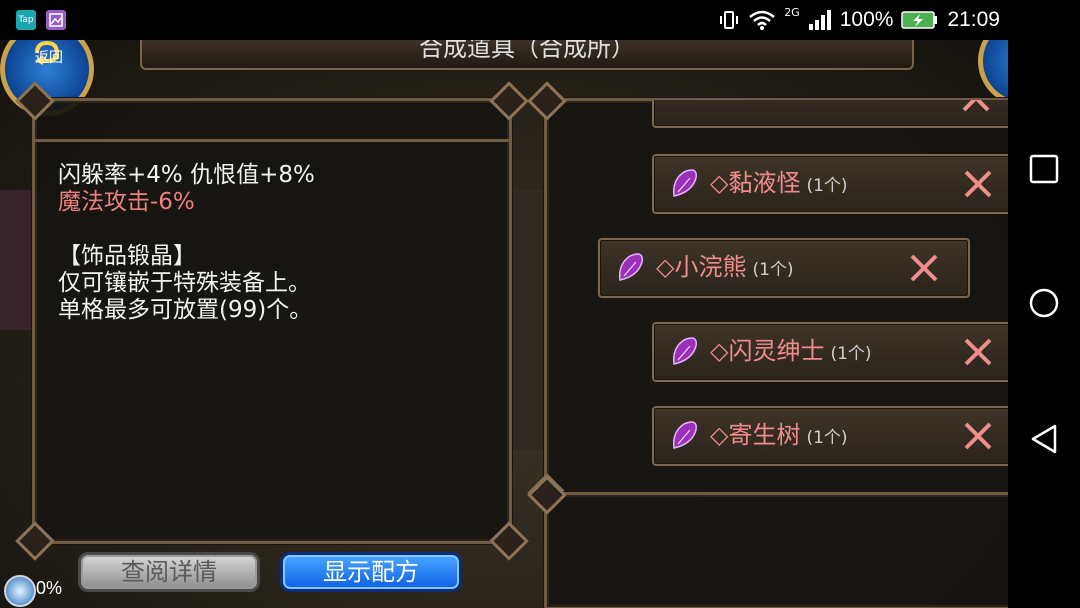 This screenshot has width=1080, height=608. Describe the element at coordinates (1044, 439) in the screenshot. I see `back-nav-icon` at that location.